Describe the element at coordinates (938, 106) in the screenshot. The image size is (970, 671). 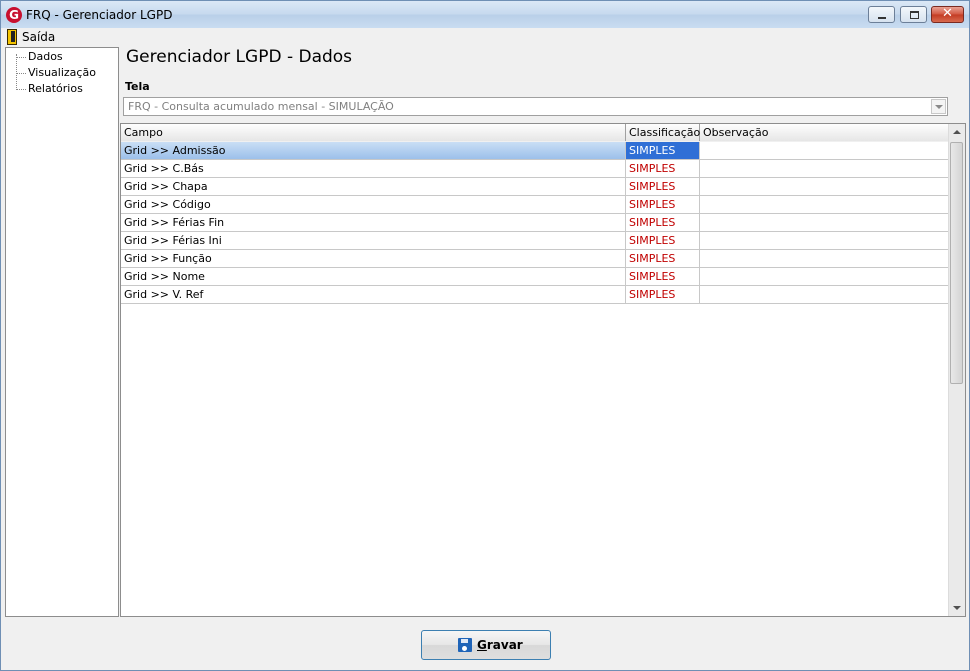
I see `chevron-down-icon` at that location.